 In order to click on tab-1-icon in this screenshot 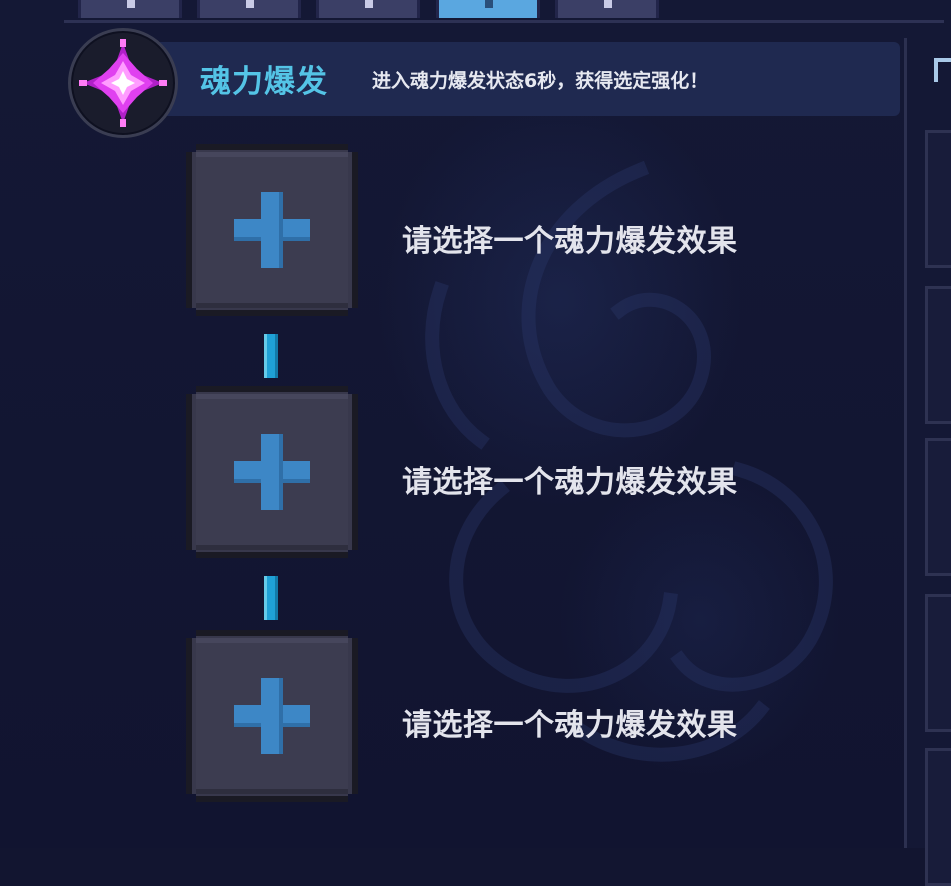, I will do `click(131, 4)`.